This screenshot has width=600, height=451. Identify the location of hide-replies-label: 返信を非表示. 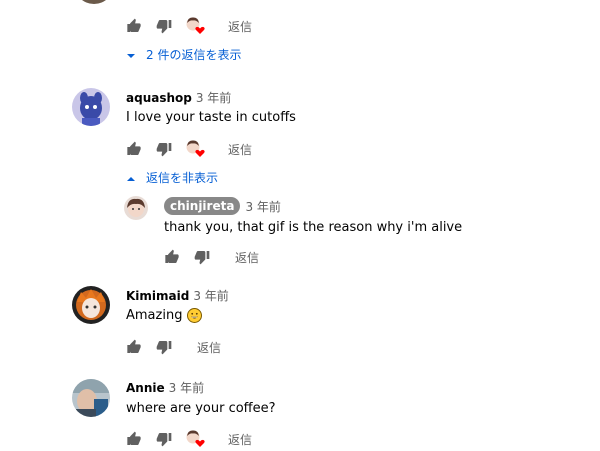
(182, 178).